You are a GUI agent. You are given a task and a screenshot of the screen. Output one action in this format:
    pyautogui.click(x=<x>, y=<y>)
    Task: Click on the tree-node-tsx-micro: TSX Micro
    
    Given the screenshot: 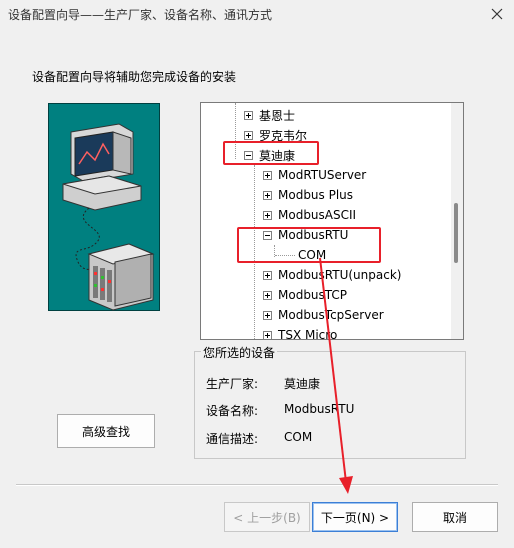 What is the action you would take?
    pyautogui.click(x=300, y=332)
    